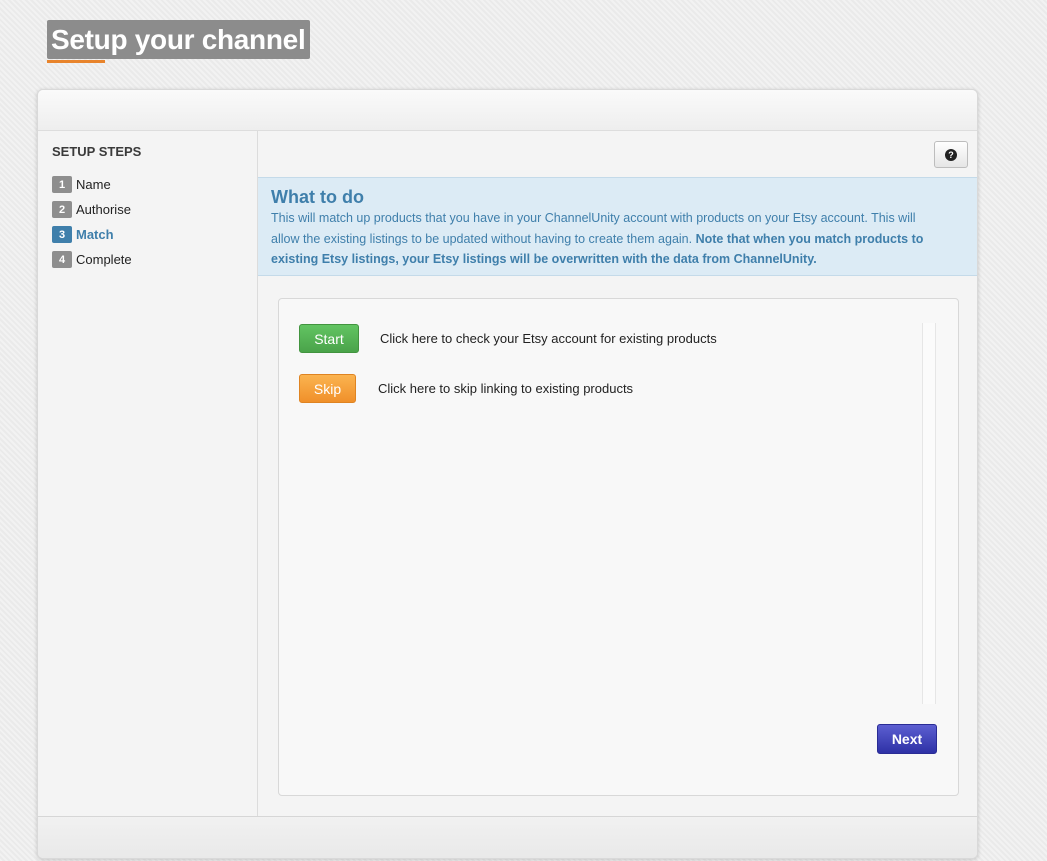  I want to click on title-underline, so click(76, 61).